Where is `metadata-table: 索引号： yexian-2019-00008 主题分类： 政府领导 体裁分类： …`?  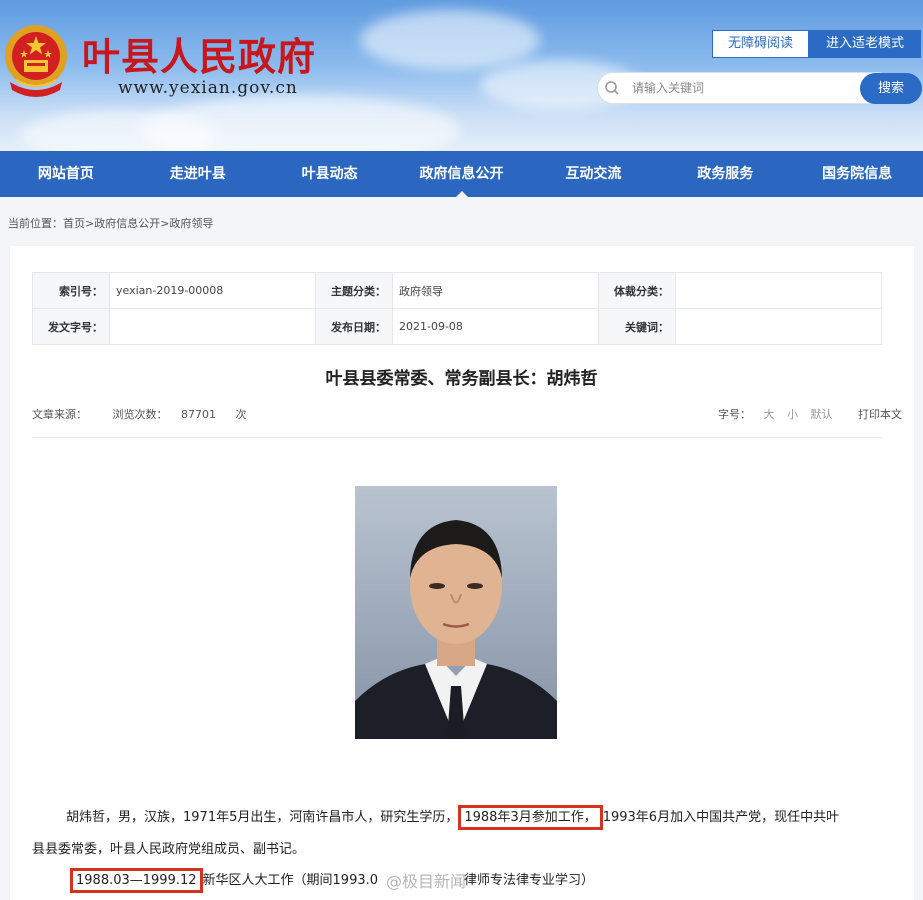
metadata-table: 索引号： yexian-2019-00008 主题分类： 政府领导 体裁分类： … is located at coordinates (457, 308).